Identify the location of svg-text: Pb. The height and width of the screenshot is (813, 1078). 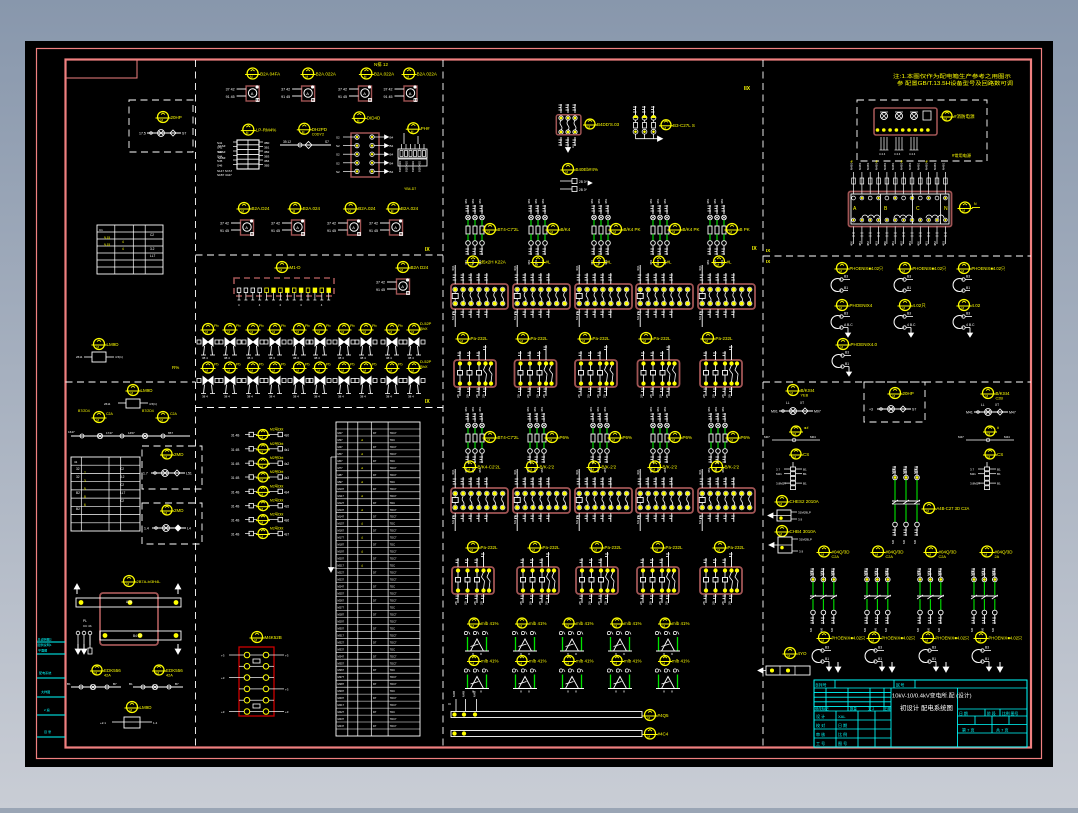
(261, 326).